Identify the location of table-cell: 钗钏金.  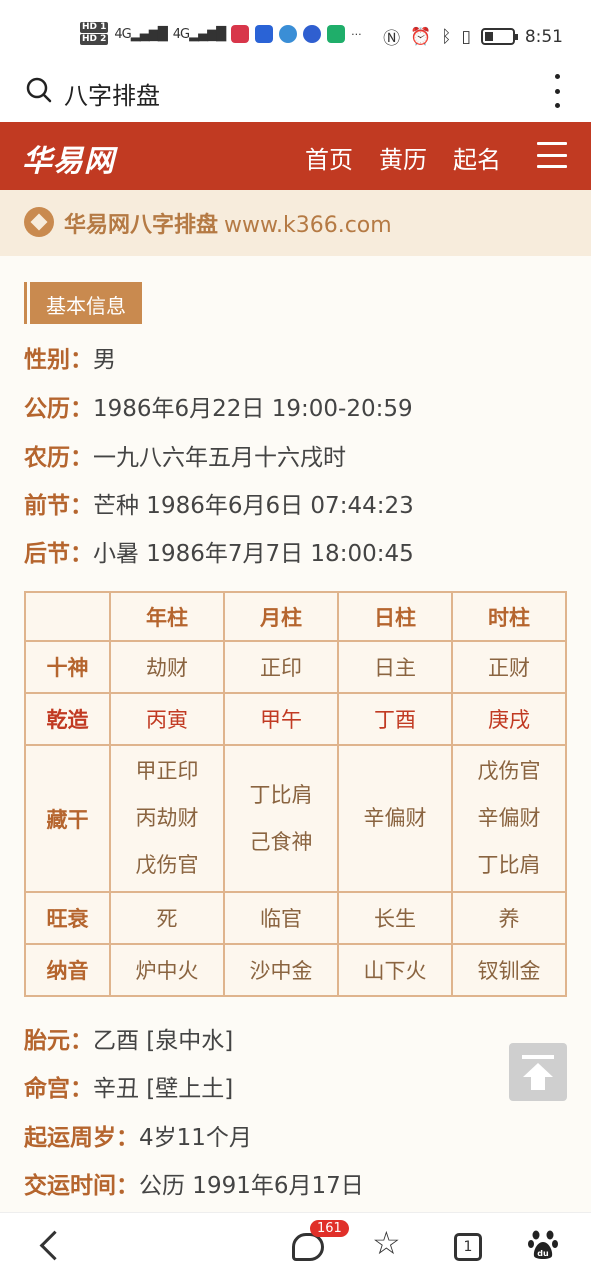
(509, 970).